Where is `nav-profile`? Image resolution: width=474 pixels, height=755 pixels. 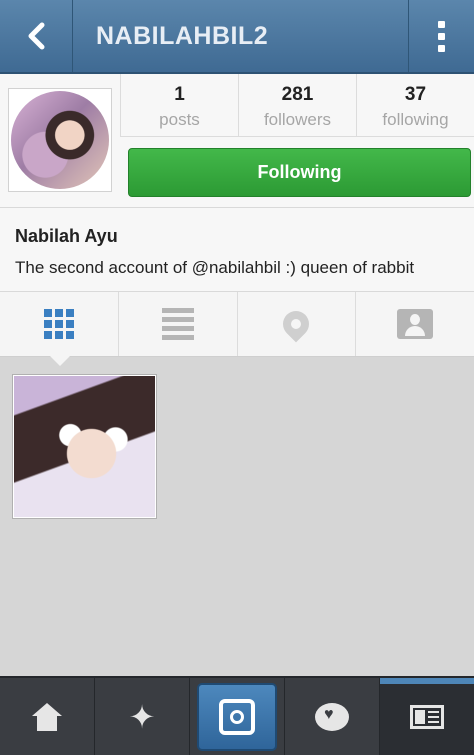
nav-profile is located at coordinates (426, 716).